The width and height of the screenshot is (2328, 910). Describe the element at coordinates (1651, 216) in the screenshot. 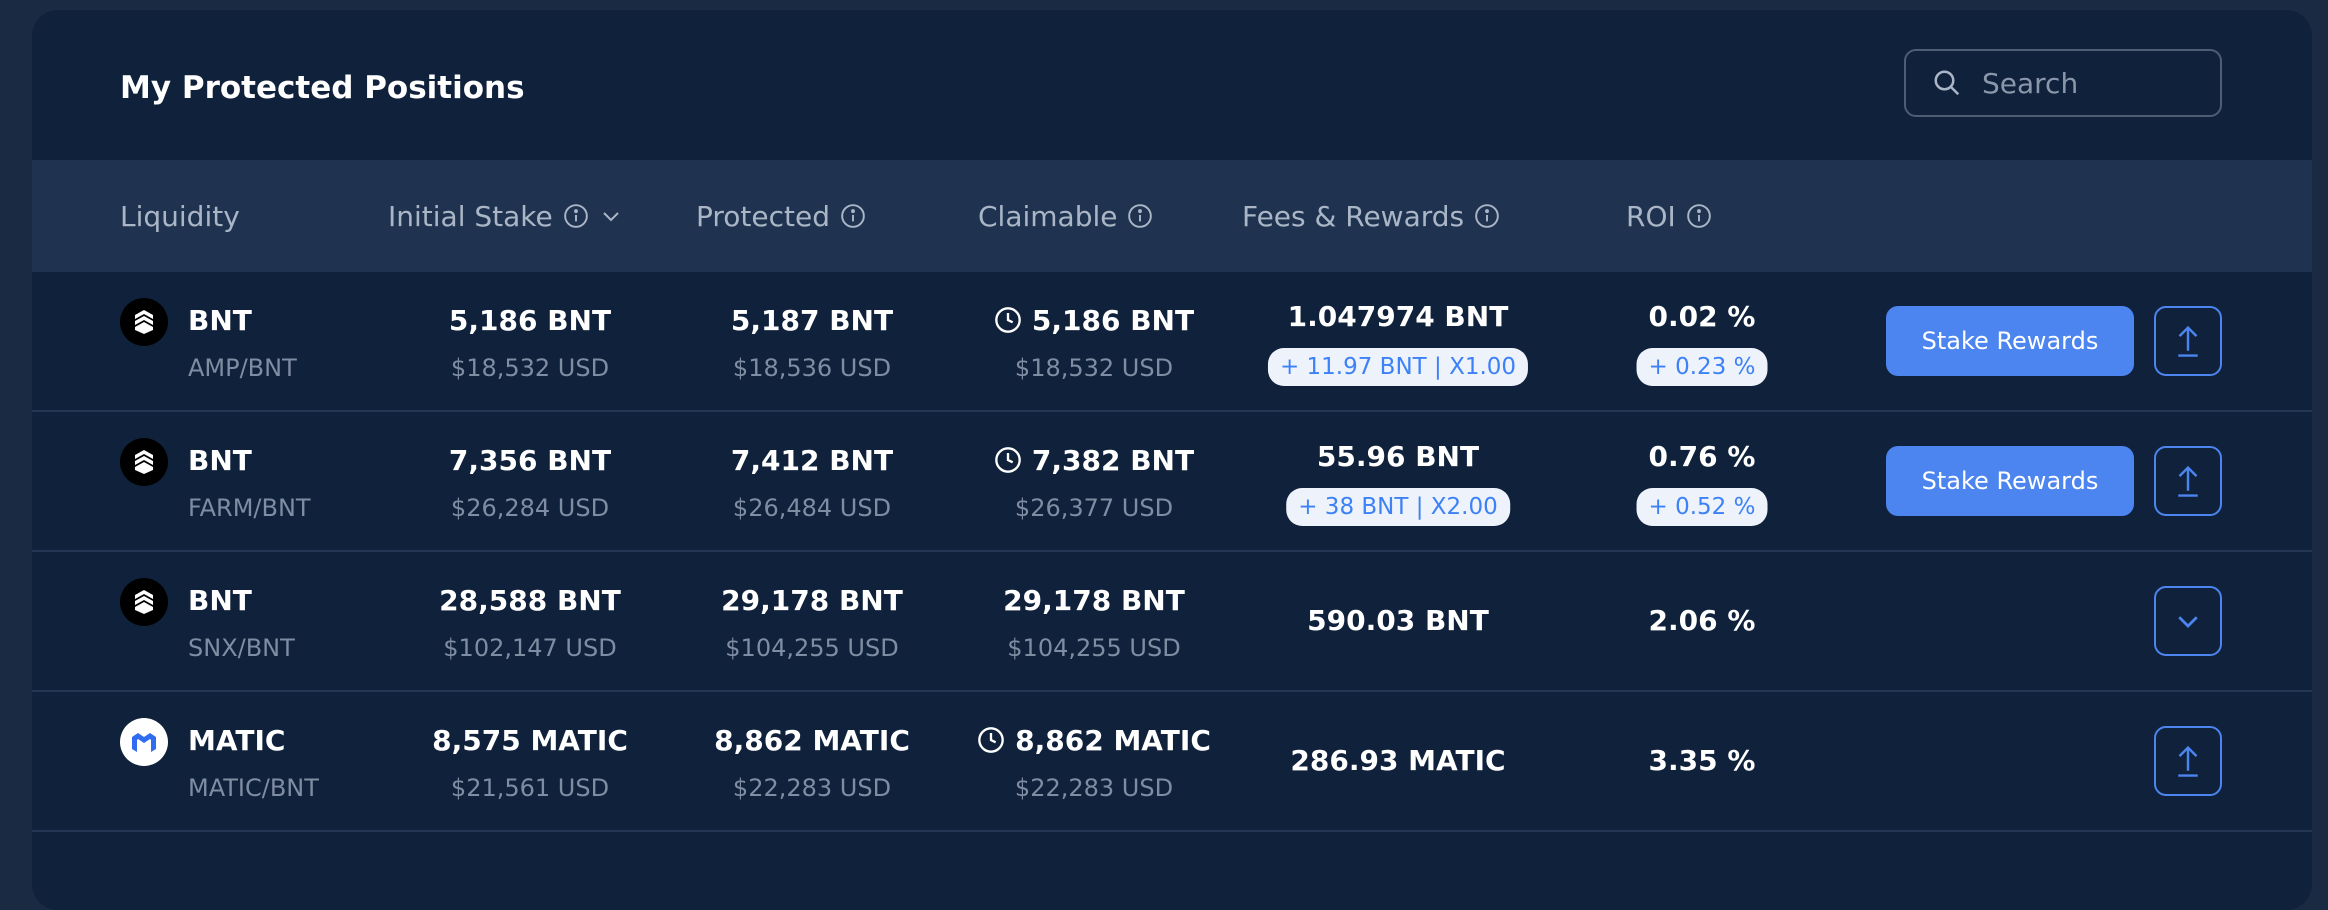

I see `column-roi-label: ROI` at that location.